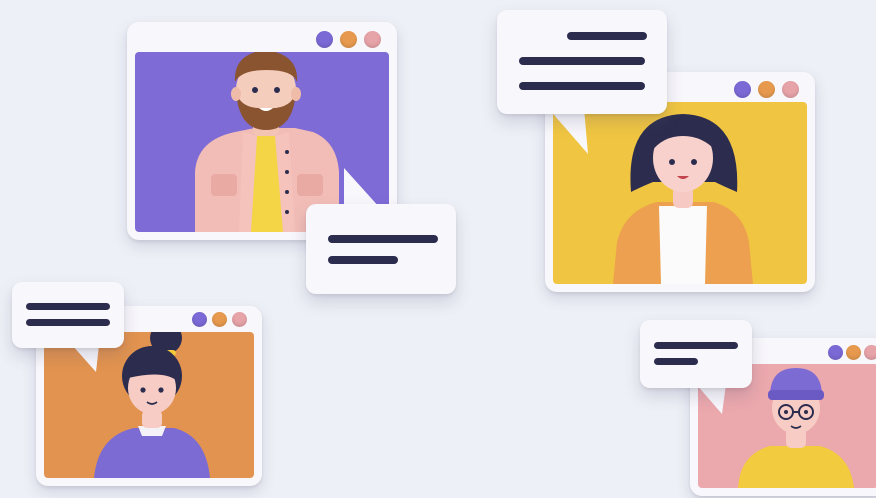 This screenshot has height=498, width=876. I want to click on chat-bubble-man-beanie, so click(696, 354).